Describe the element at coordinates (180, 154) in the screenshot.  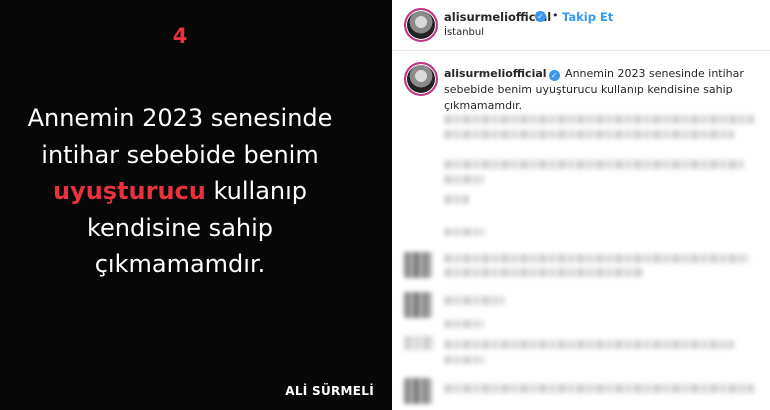
I see `quote-line-2: intihar sebebide benim` at that location.